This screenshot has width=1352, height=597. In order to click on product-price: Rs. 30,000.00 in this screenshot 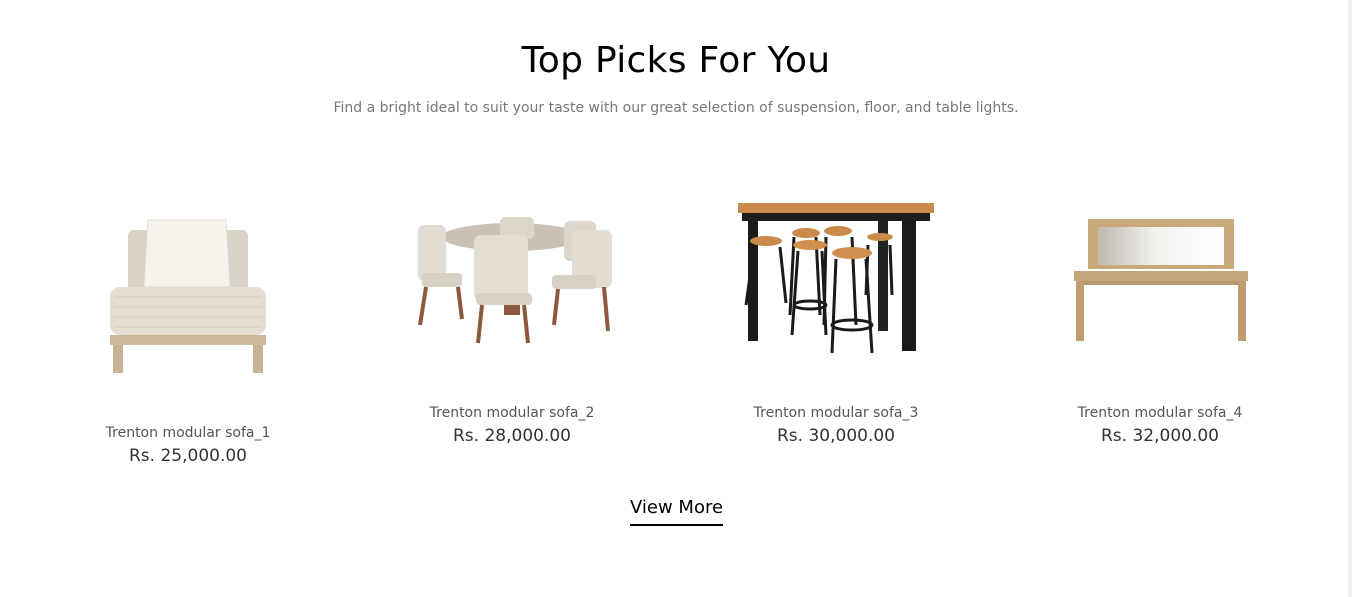, I will do `click(836, 436)`.